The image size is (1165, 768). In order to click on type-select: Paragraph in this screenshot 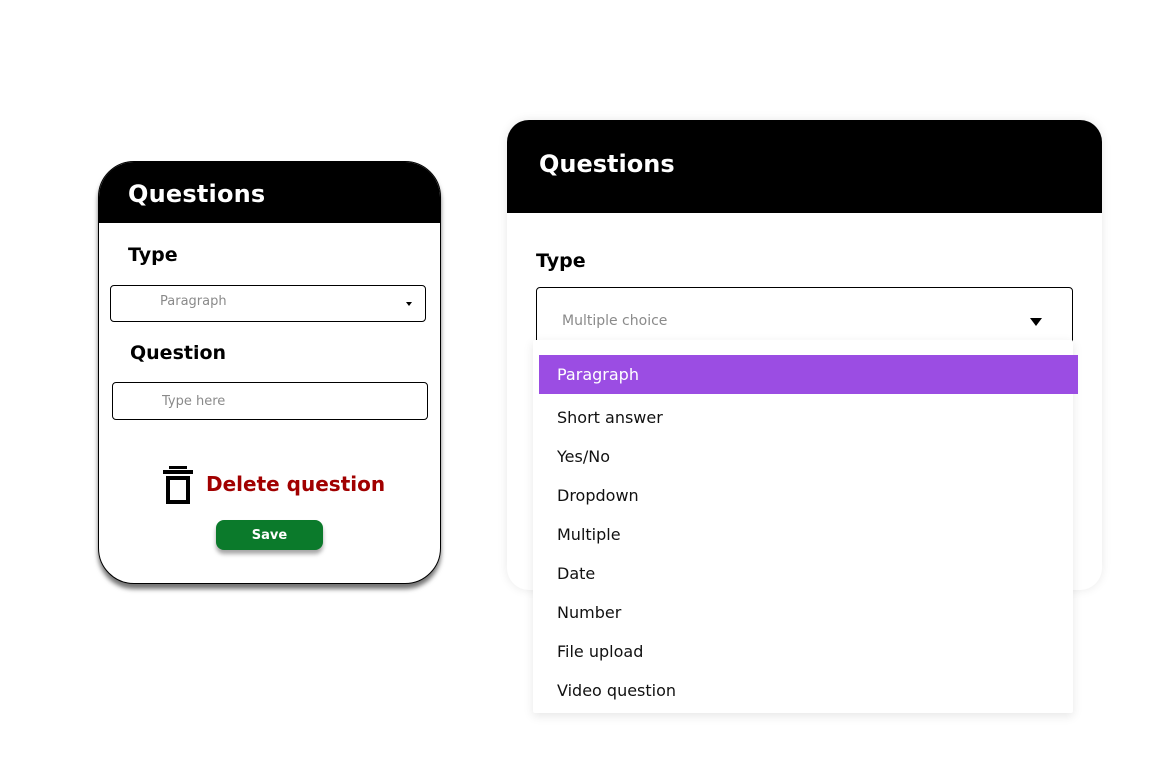, I will do `click(268, 303)`.